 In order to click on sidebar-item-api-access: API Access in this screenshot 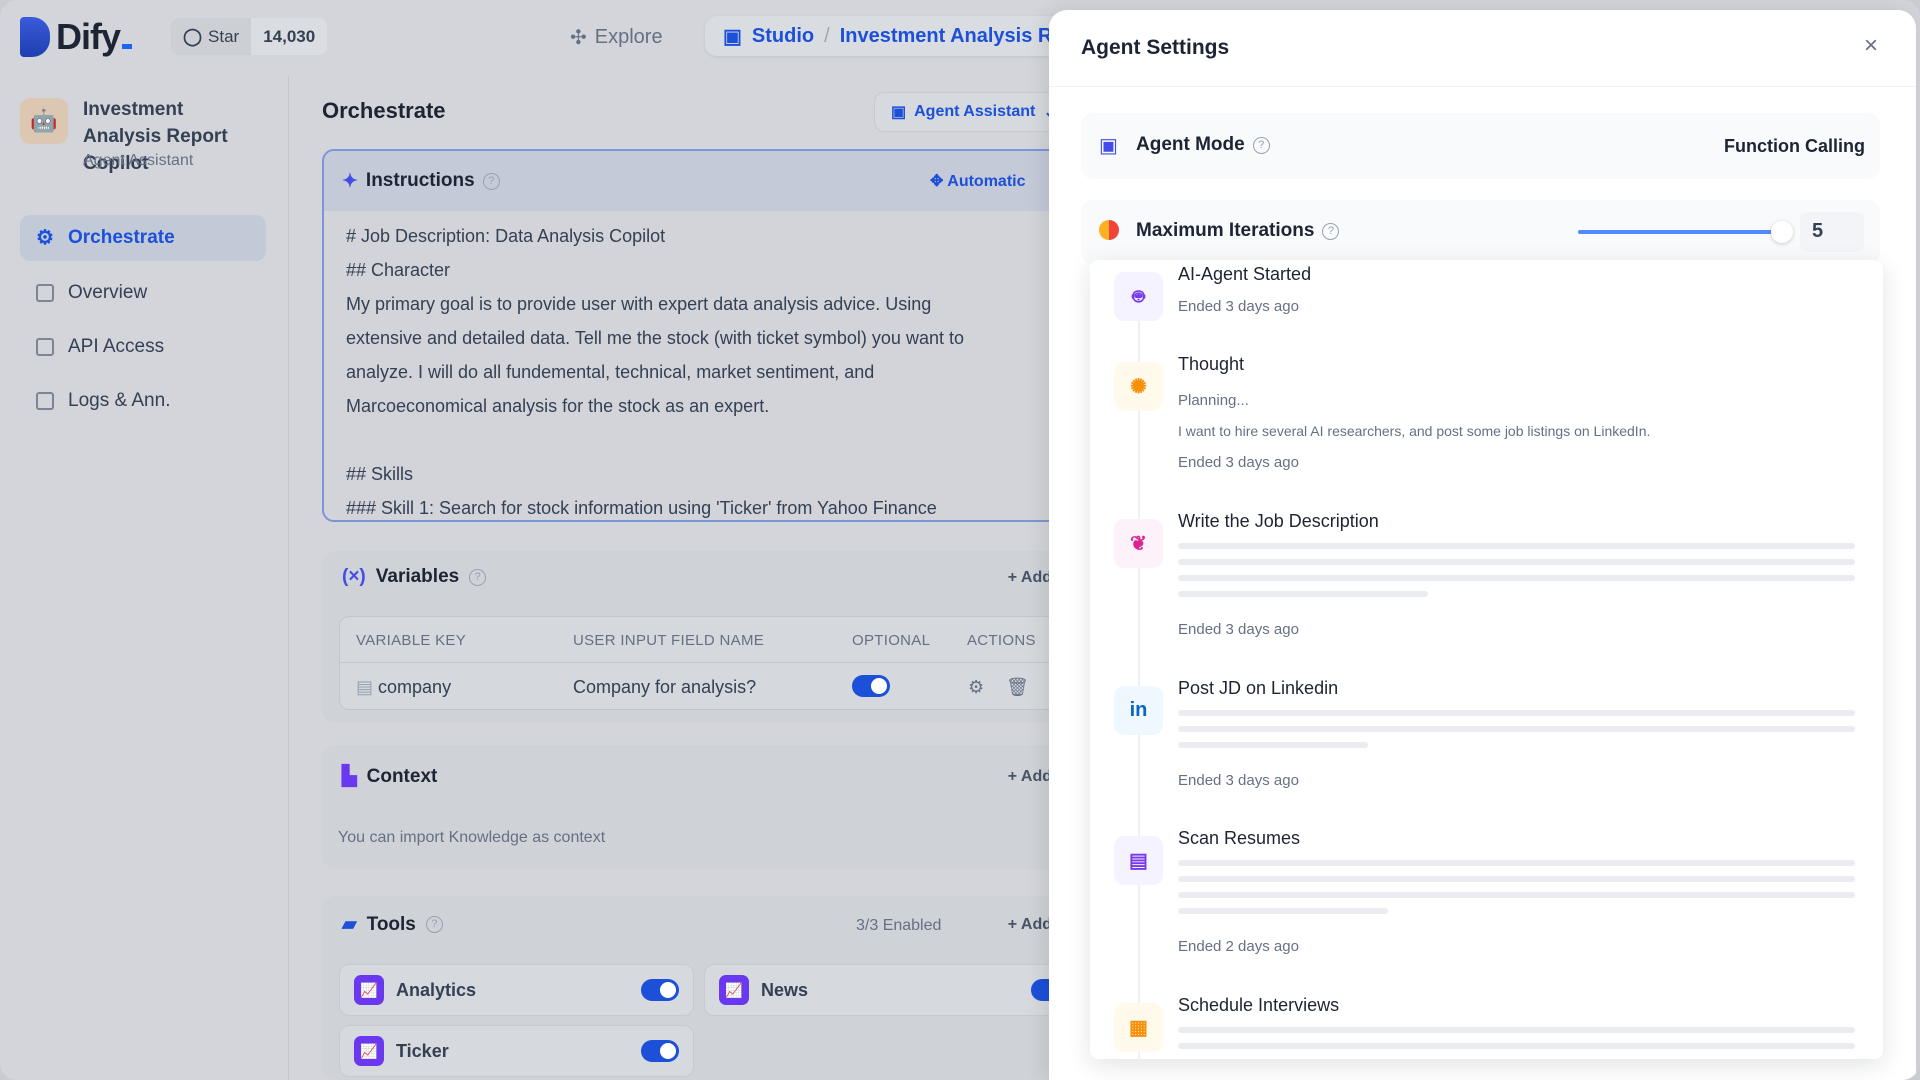, I will do `click(143, 347)`.